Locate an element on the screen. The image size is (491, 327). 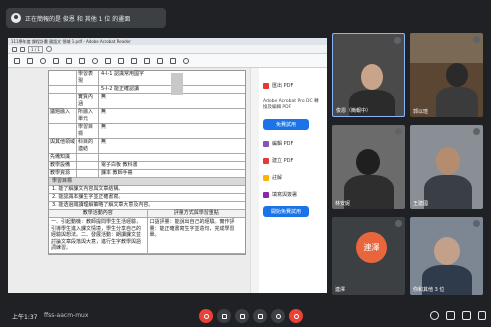
camera-icon is located at coordinates (224, 316).